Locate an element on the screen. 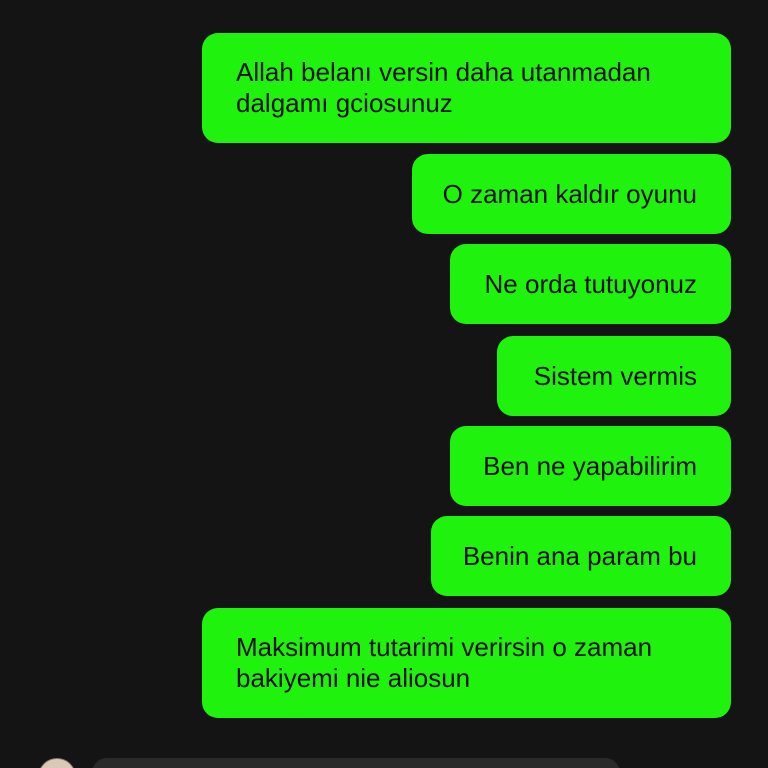 This screenshot has height=768, width=768. message-bubble: Benin ana param bu is located at coordinates (581, 556).